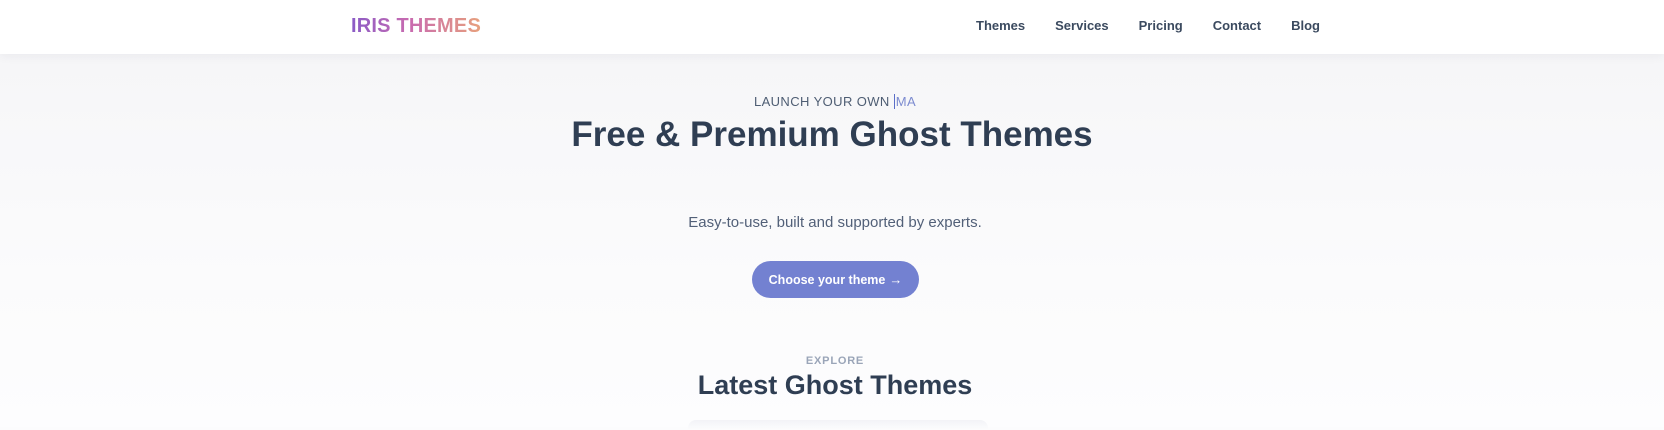  I want to click on nav-item-themes: Themes, so click(1000, 25).